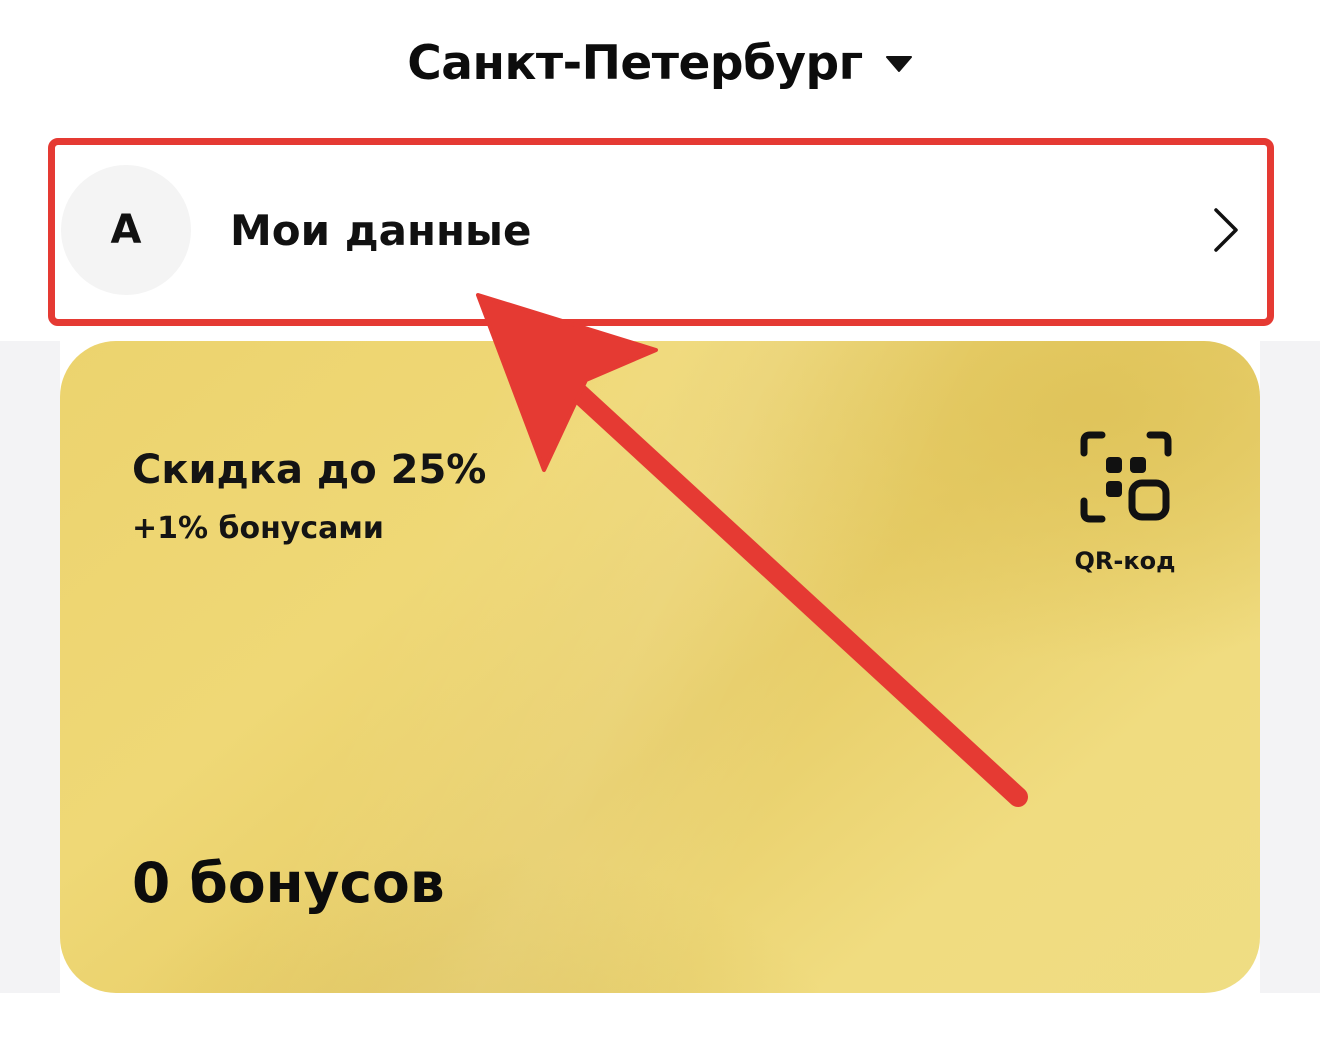  I want to click on city-name: Санкт-Петербург, so click(635, 63).